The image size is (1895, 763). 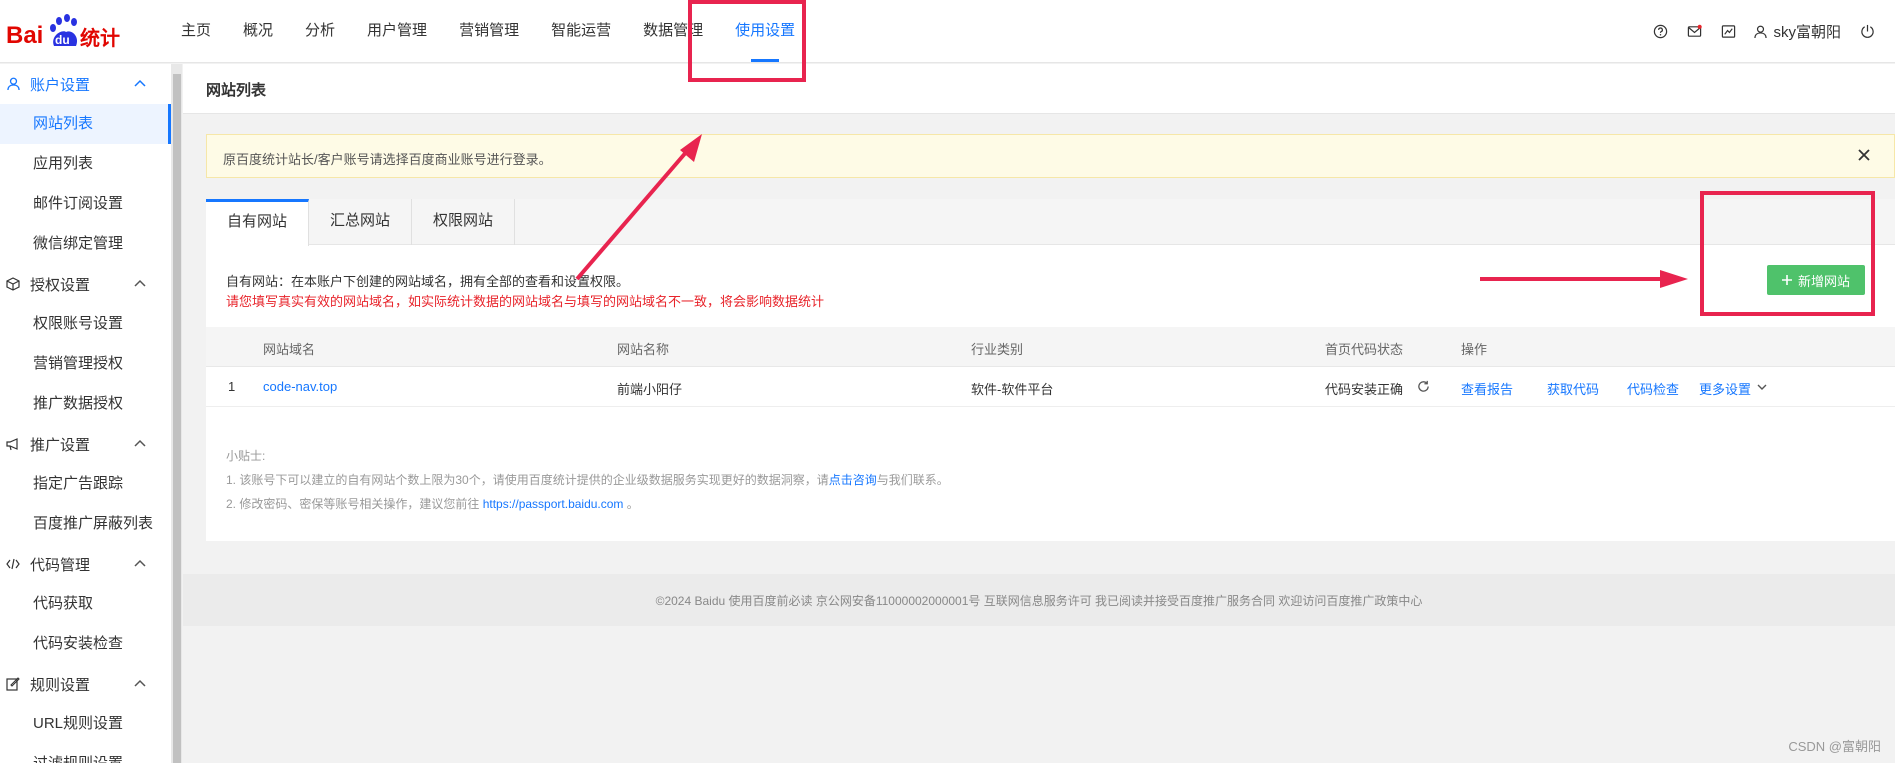 I want to click on page-title: 网站列表, so click(x=236, y=90).